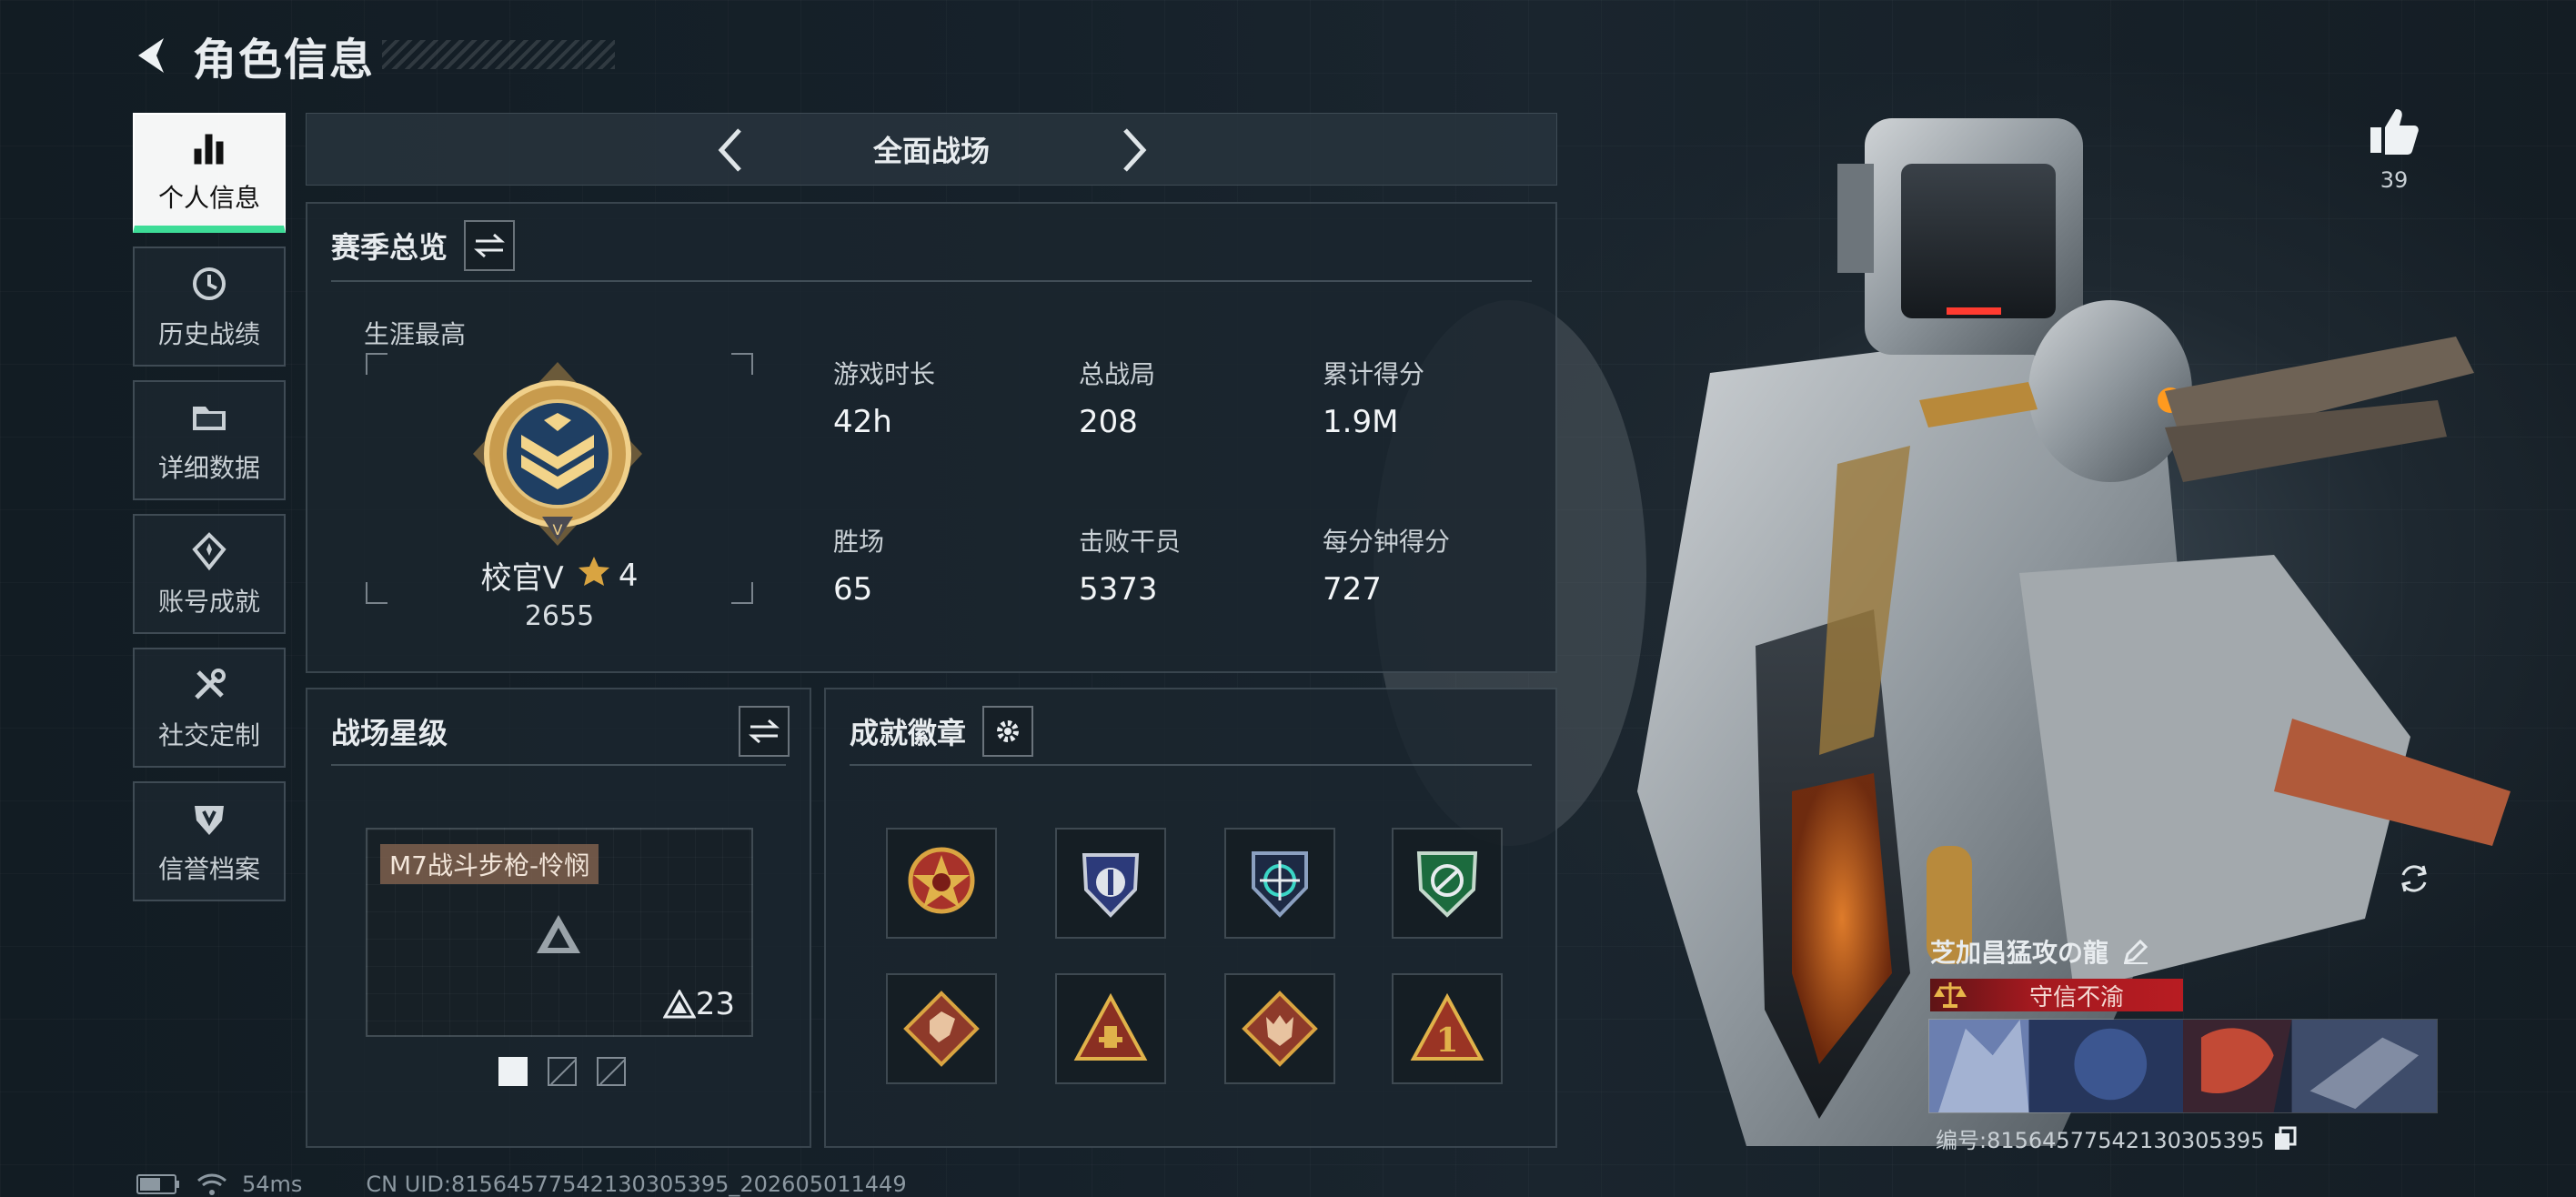  Describe the element at coordinates (209, 818) in the screenshot. I see `shield-icon` at that location.